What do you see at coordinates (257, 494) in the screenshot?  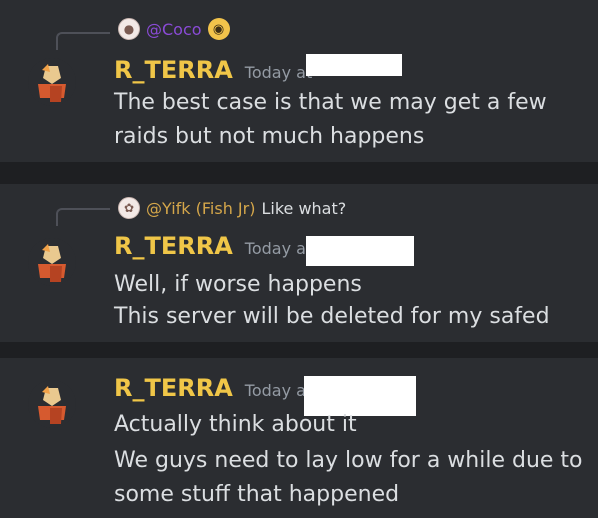 I see `message-line: some stuff that happened` at bounding box center [257, 494].